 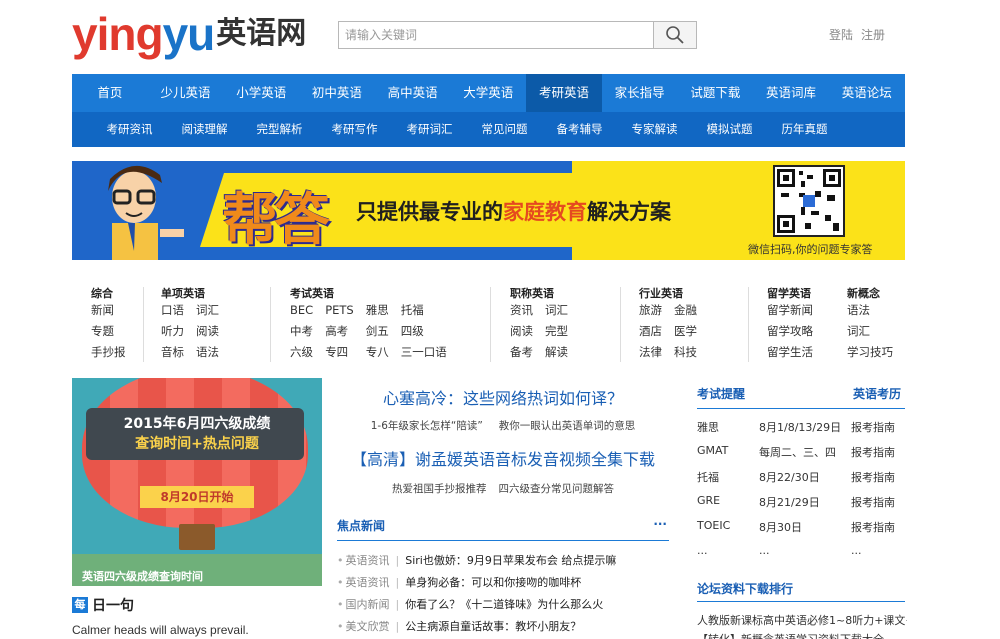 What do you see at coordinates (439, 489) in the screenshot?
I see `sub-link: 热爱祖国手抄报推荐` at bounding box center [439, 489].